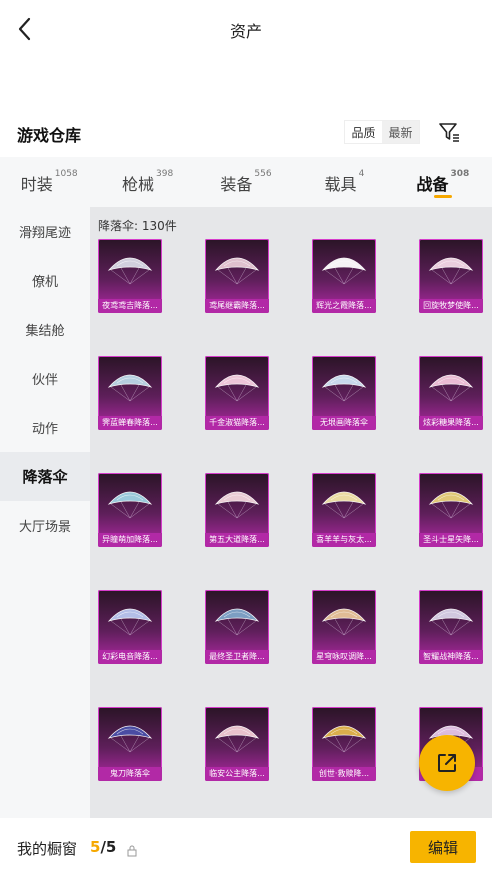 The height and width of the screenshot is (876, 492). I want to click on filter-button, so click(449, 132).